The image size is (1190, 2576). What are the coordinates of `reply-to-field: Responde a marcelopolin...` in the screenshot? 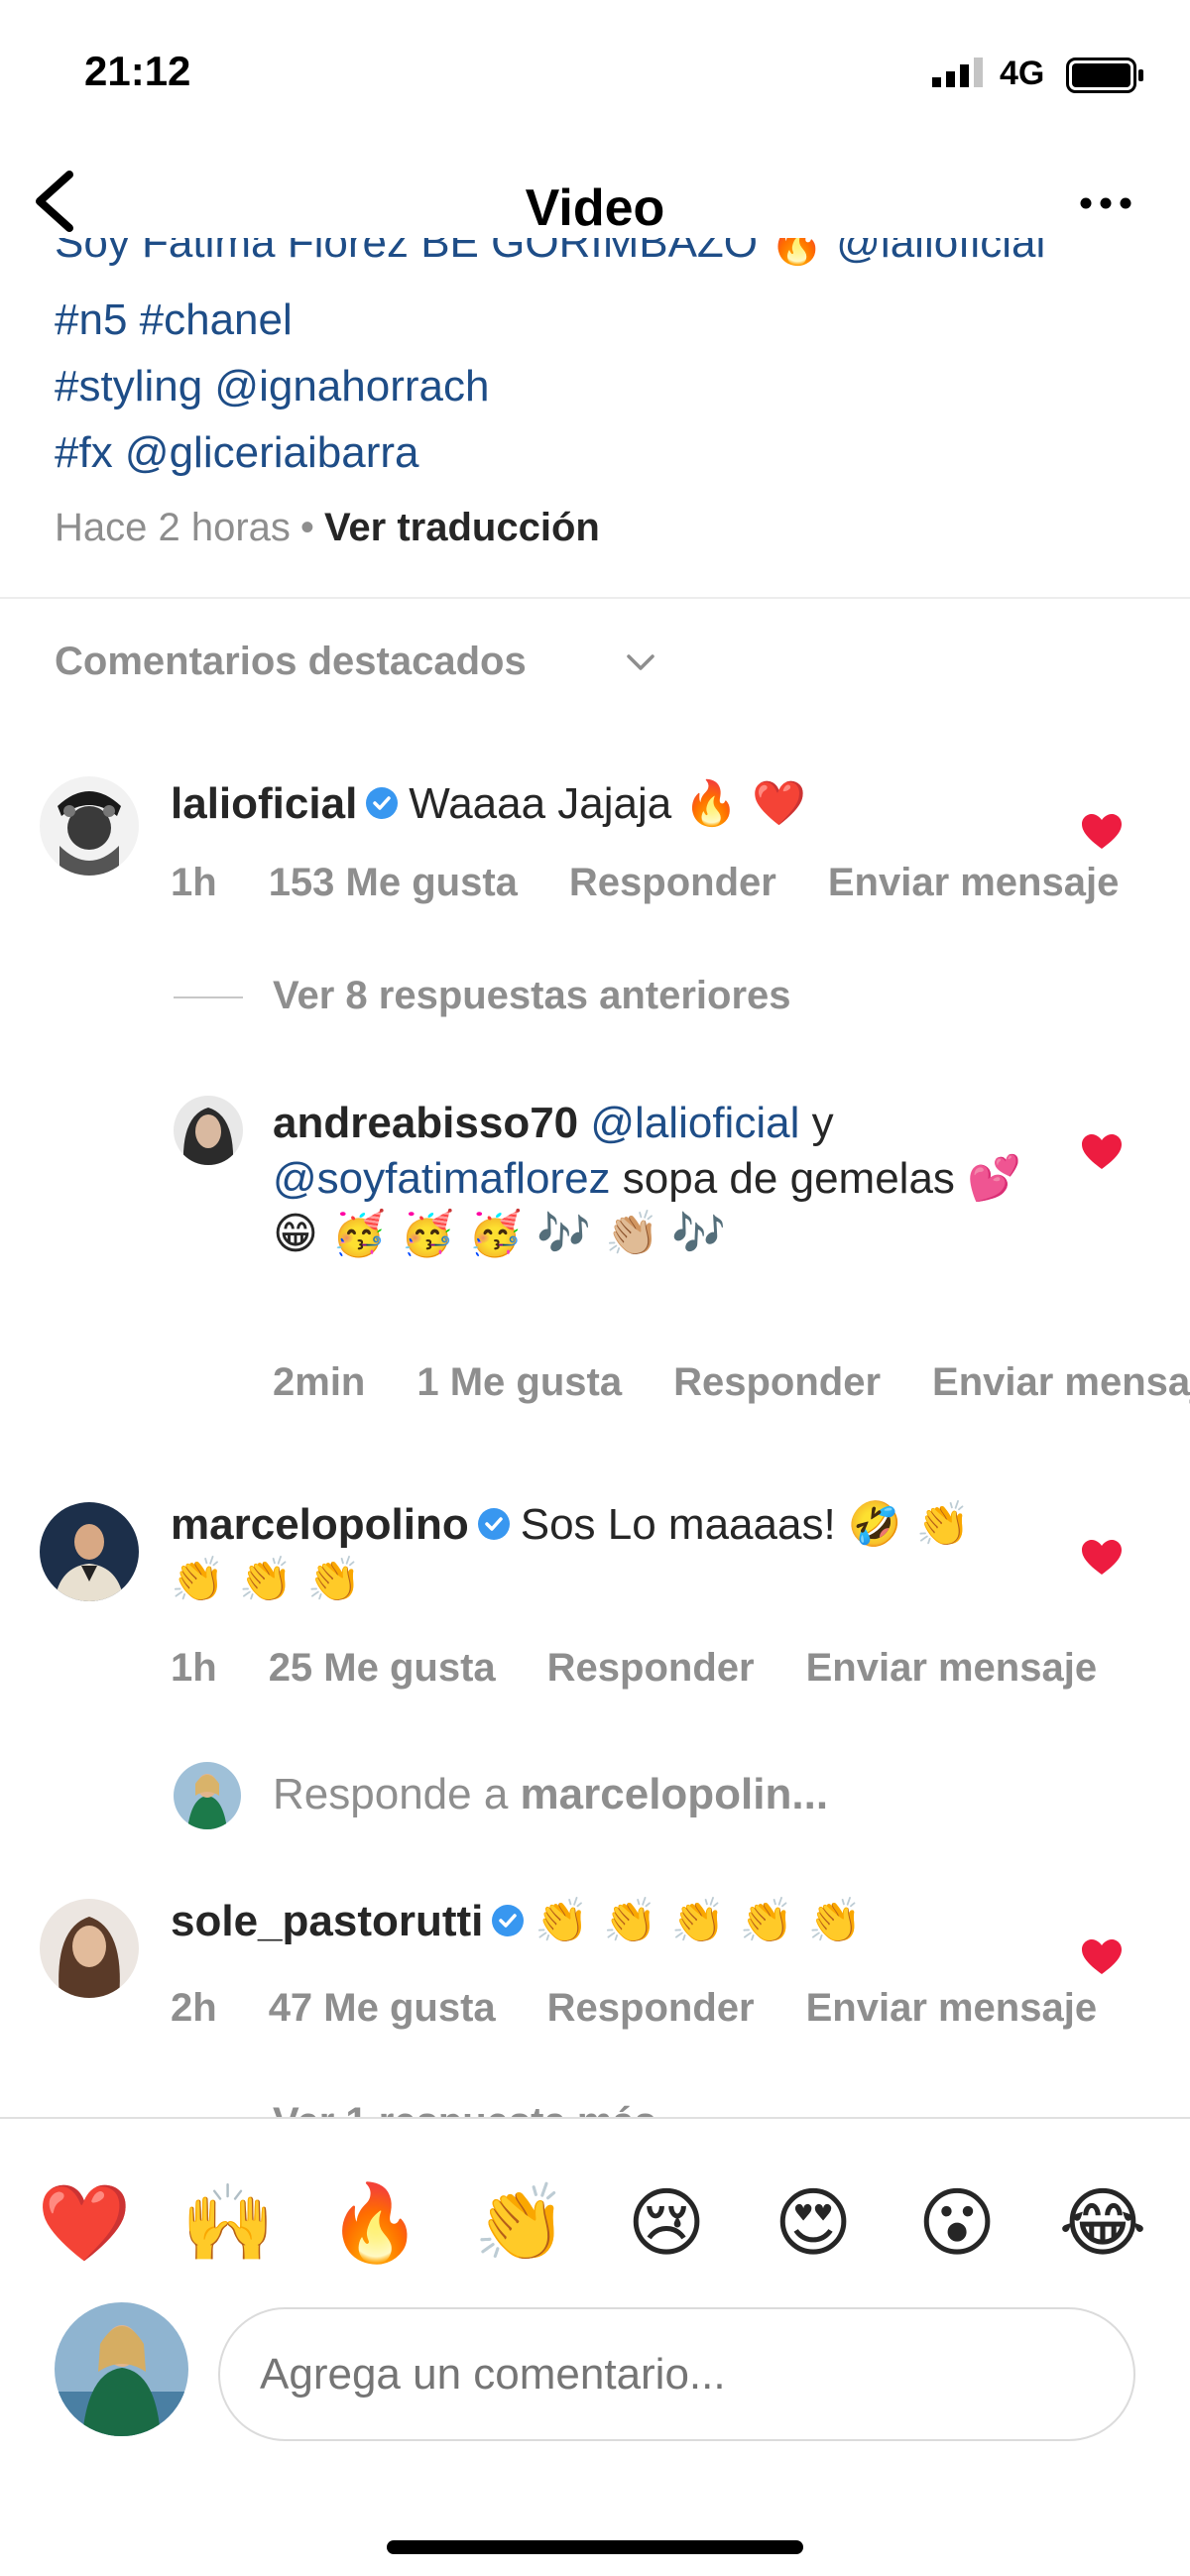 It's located at (550, 1794).